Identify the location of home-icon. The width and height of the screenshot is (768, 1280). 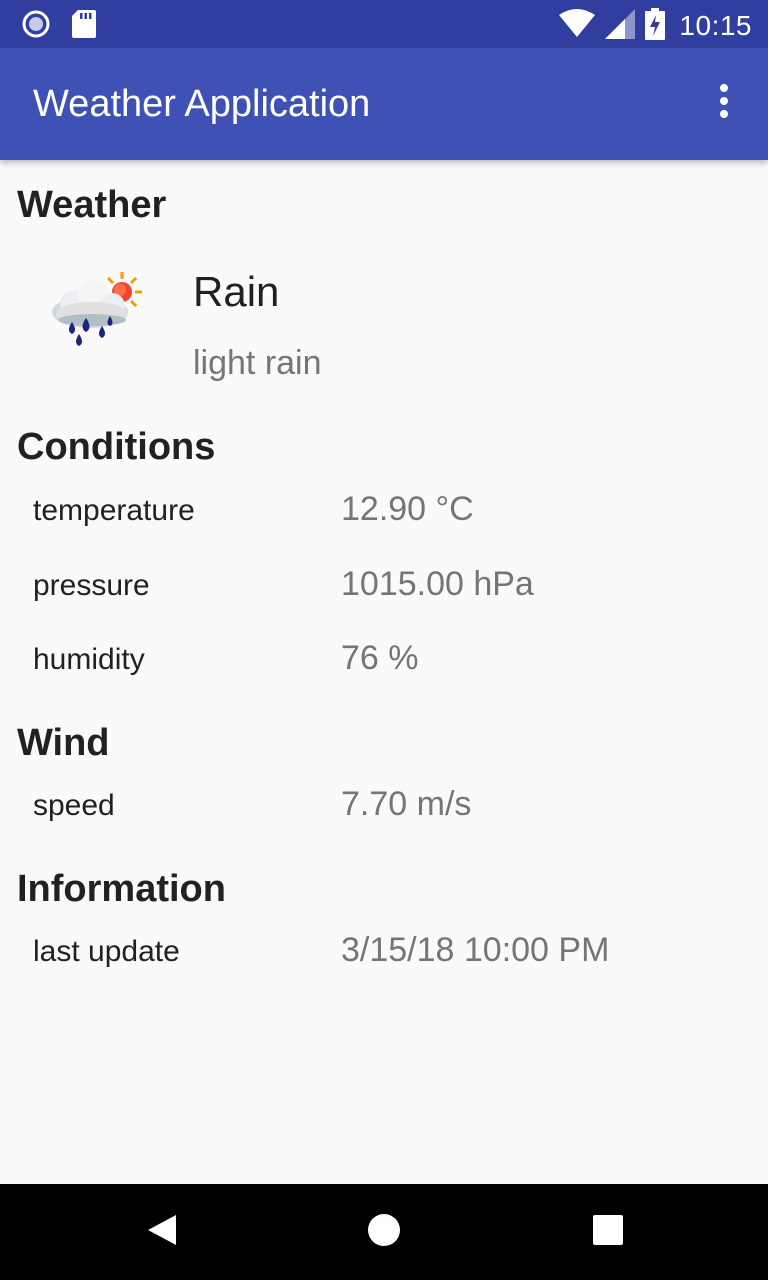
(384, 1232).